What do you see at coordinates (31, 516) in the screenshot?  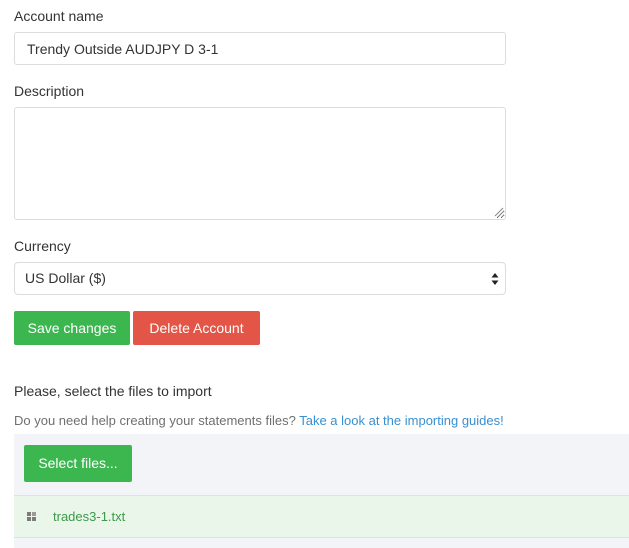 I see `file-grip-icon` at bounding box center [31, 516].